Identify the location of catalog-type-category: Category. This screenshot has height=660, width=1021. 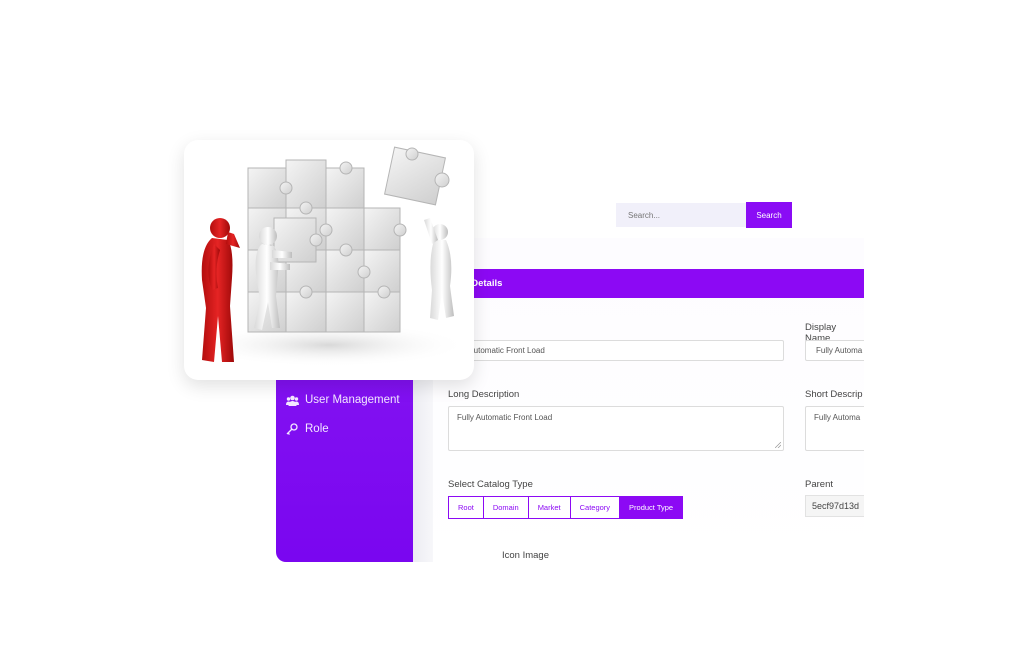
(595, 507).